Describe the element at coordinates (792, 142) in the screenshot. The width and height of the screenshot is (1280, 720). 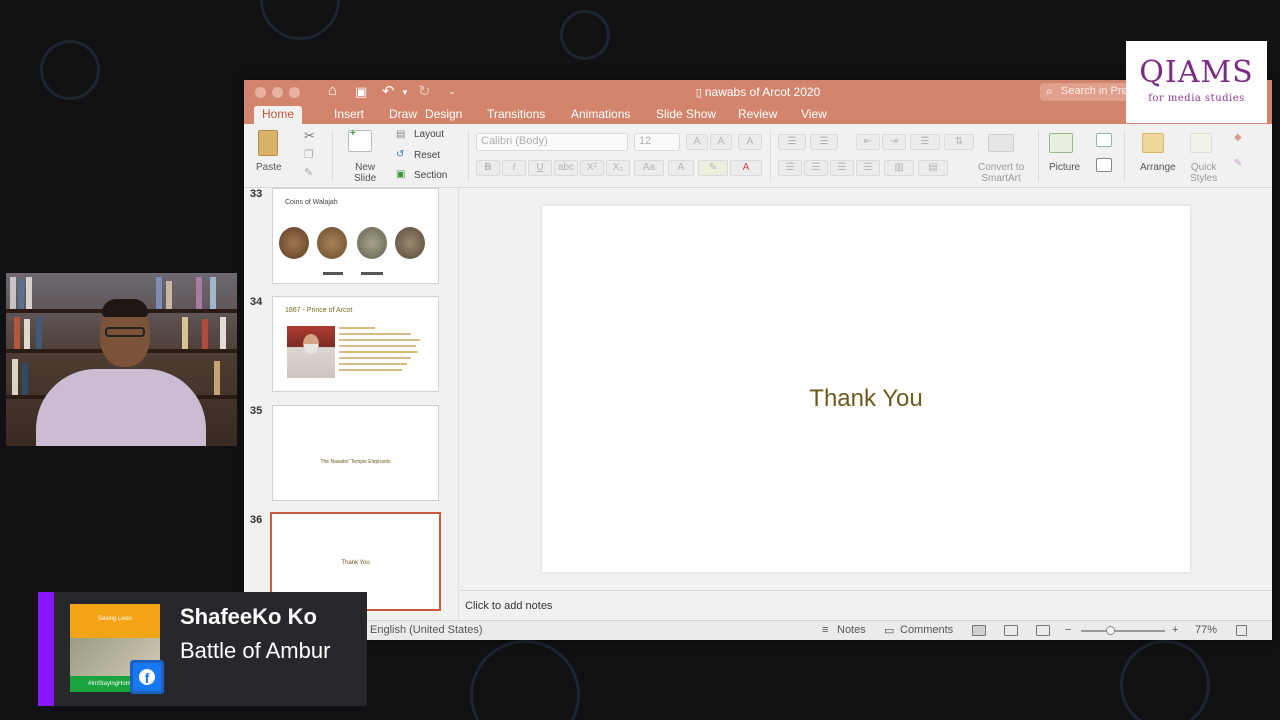
I see `bullets-button: ☰` at that location.